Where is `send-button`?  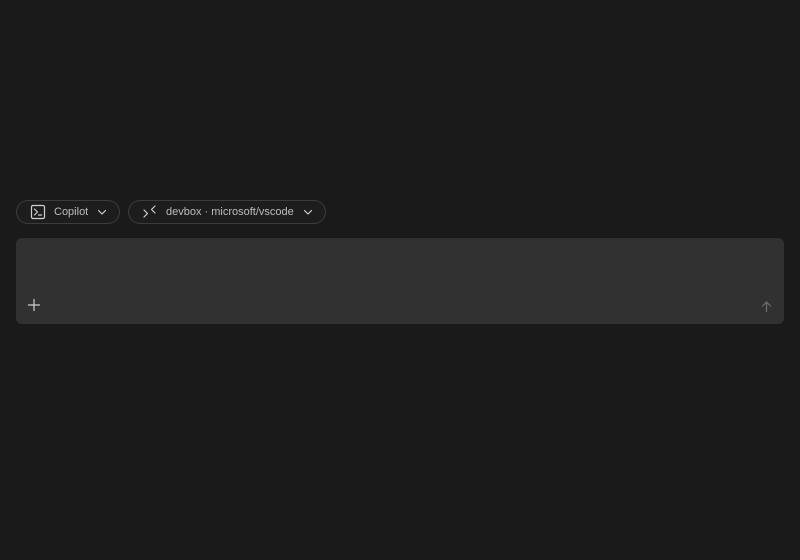 send-button is located at coordinates (766, 306).